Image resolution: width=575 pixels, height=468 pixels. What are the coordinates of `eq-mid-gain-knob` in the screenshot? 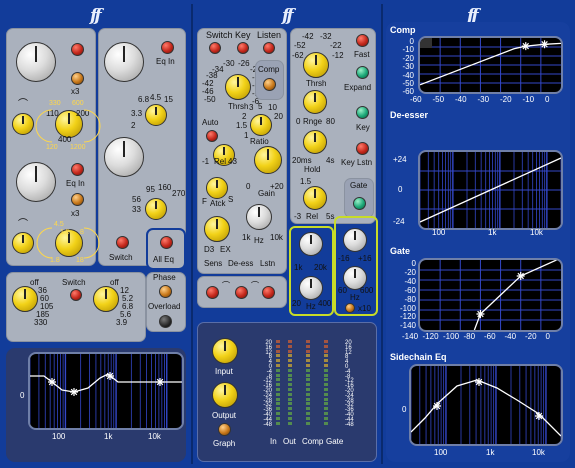 It's located at (36, 182).